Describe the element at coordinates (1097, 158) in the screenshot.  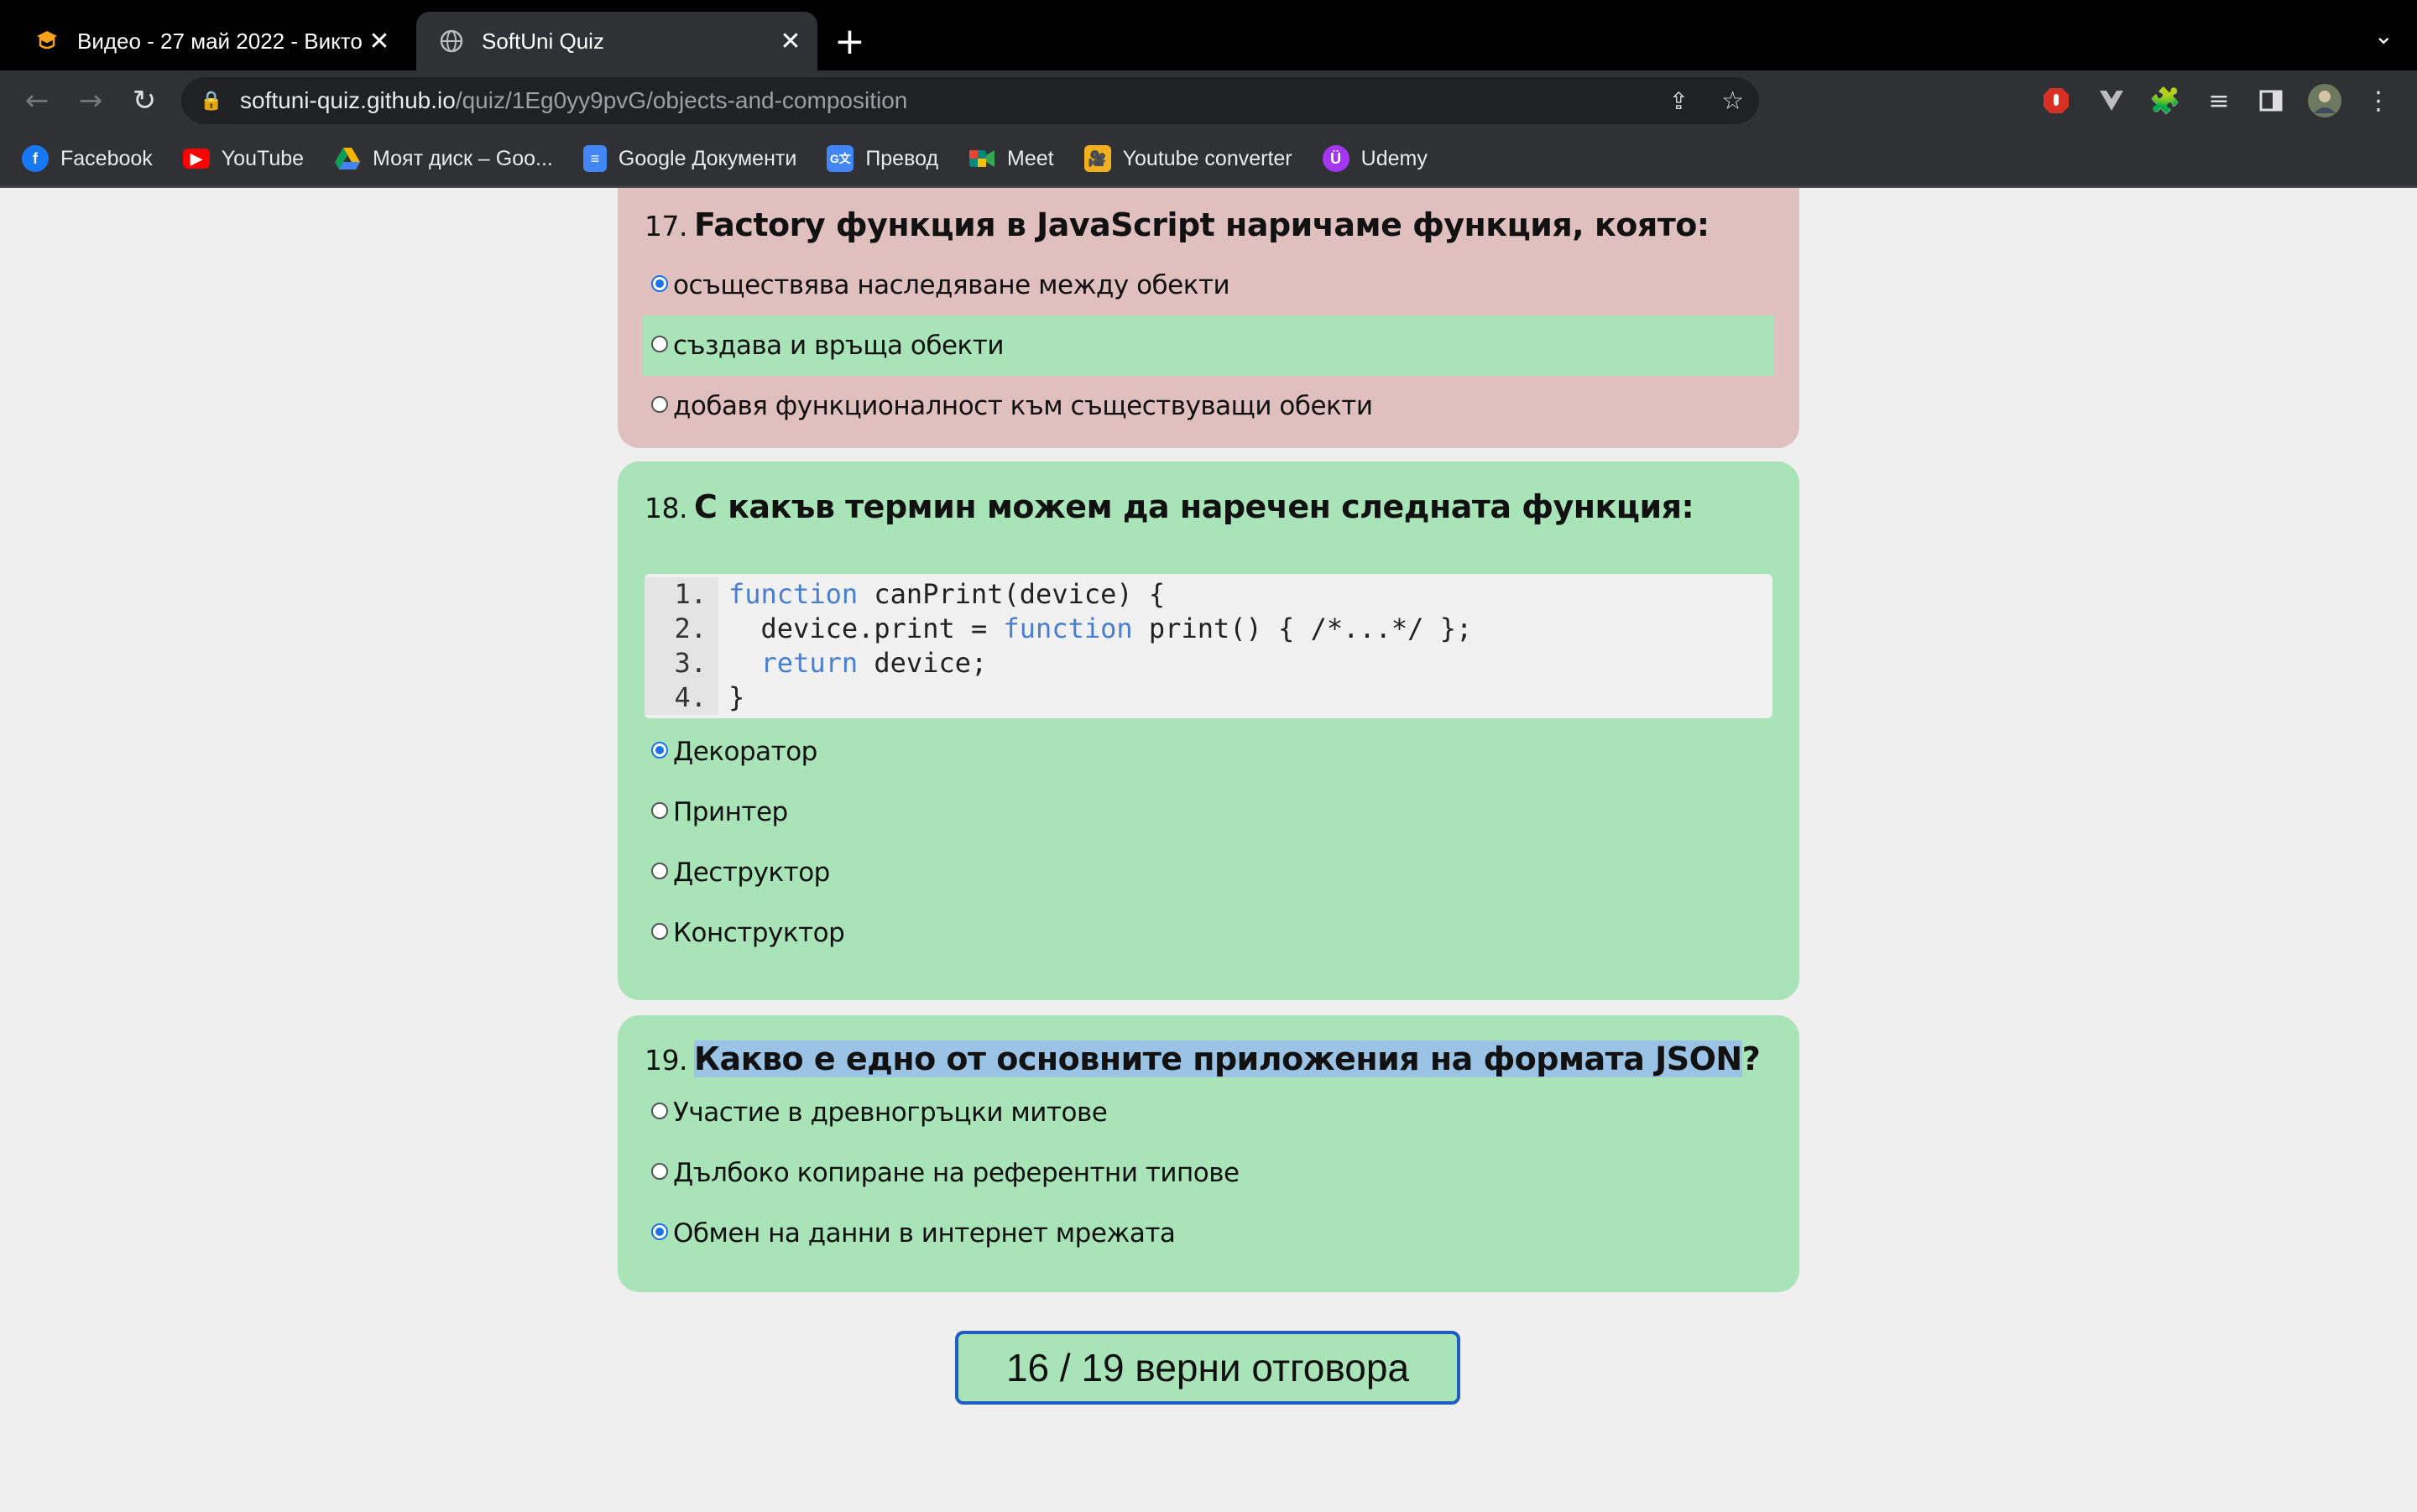
I see `camera-icon: 🎥` at that location.